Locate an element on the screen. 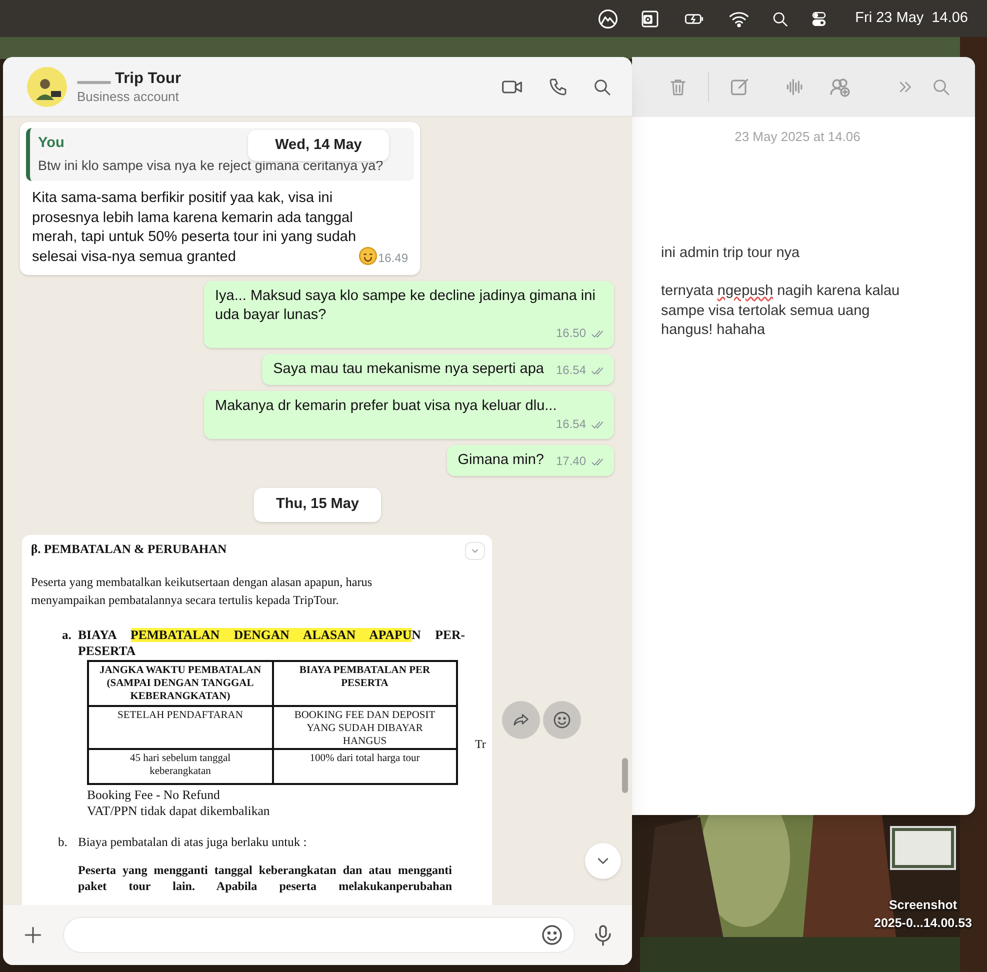  mail-app-icon is located at coordinates (650, 18).